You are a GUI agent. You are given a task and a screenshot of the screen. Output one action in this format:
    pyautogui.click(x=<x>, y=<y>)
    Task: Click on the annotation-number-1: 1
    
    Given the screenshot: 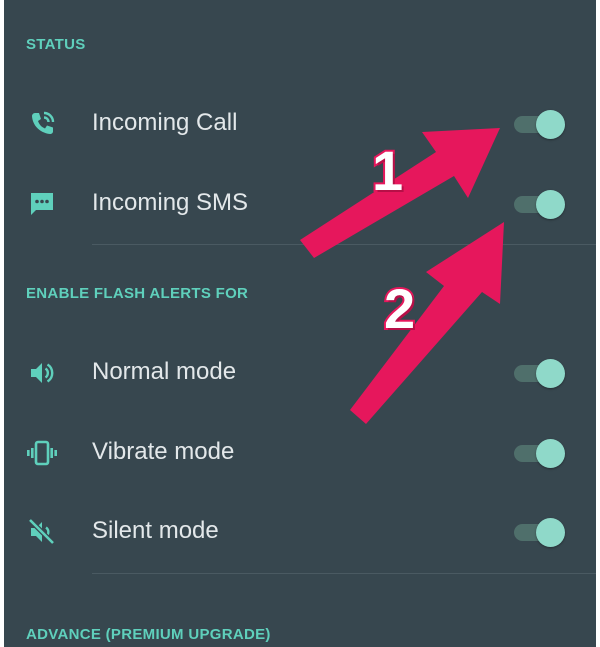 What is the action you would take?
    pyautogui.click(x=387, y=170)
    